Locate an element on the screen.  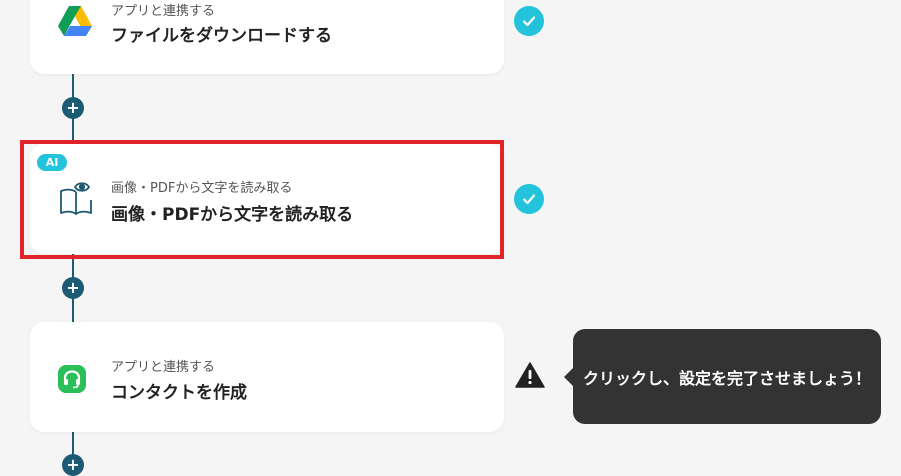
ai-badge: AI is located at coordinates (52, 162).